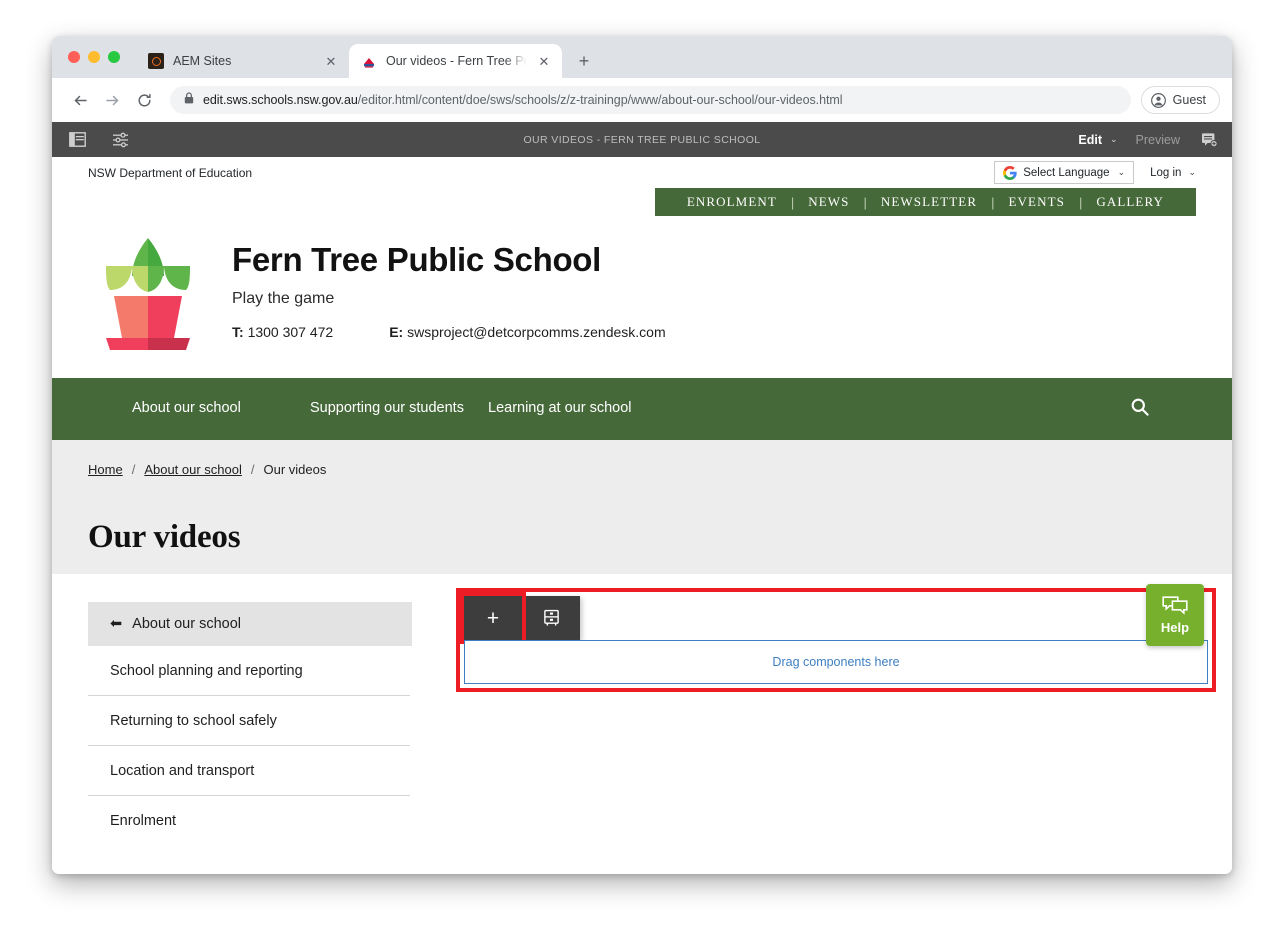 This screenshot has height=943, width=1280. What do you see at coordinates (148, 293) in the screenshot?
I see `school-logo-icon` at bounding box center [148, 293].